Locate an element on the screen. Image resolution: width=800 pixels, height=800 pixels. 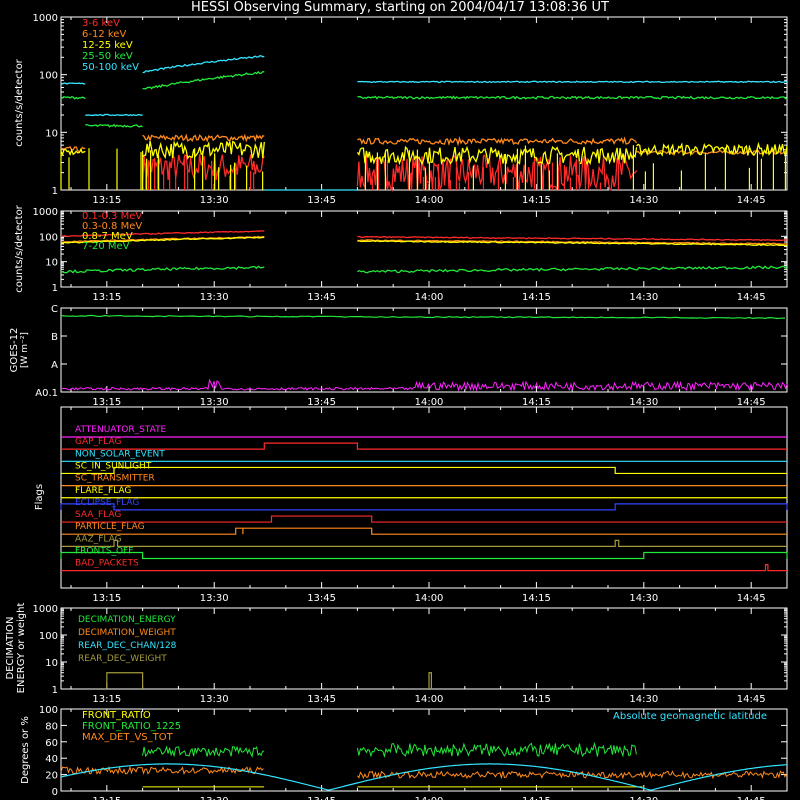
legend-front-ratio-1225: FRONT_RATIO_1225 is located at coordinates (131, 726).